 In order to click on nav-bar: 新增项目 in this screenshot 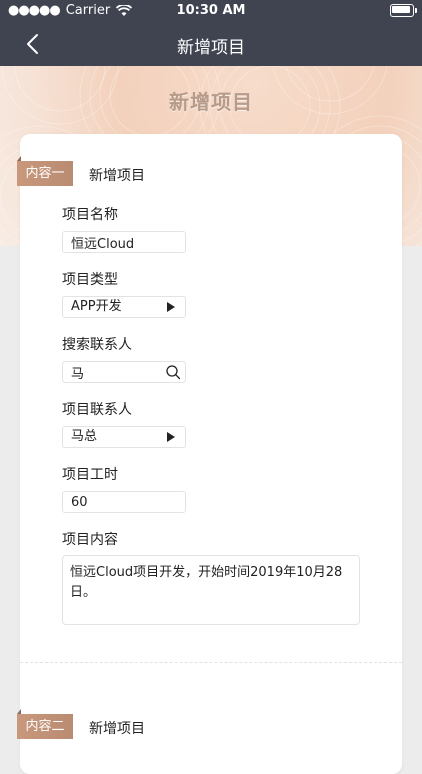, I will do `click(211, 44)`.